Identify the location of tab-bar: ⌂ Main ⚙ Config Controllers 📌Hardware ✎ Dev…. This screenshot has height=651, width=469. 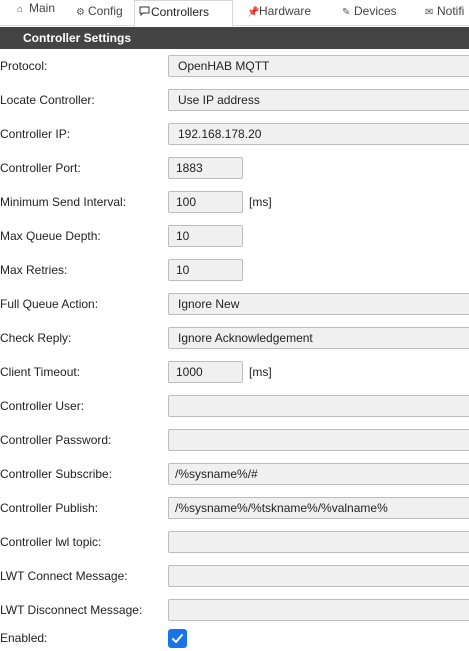
(234, 13).